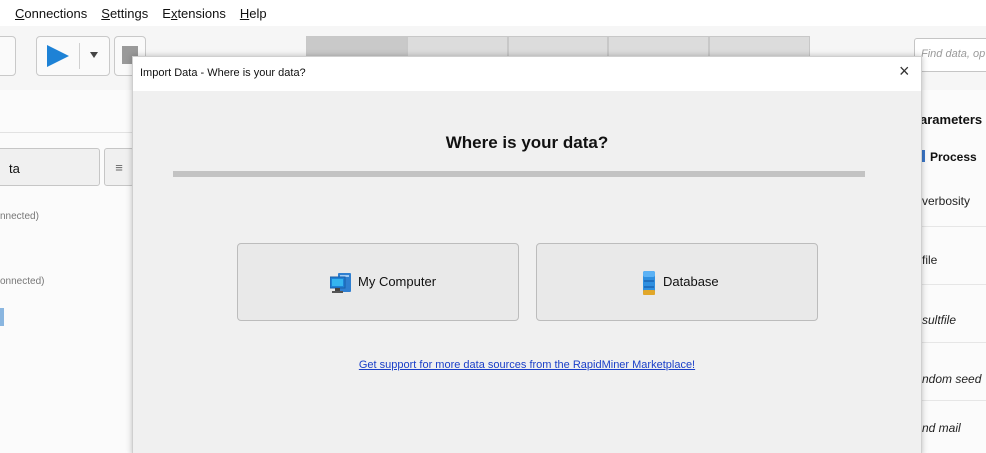 The height and width of the screenshot is (453, 986). I want to click on play-icon, so click(58, 56).